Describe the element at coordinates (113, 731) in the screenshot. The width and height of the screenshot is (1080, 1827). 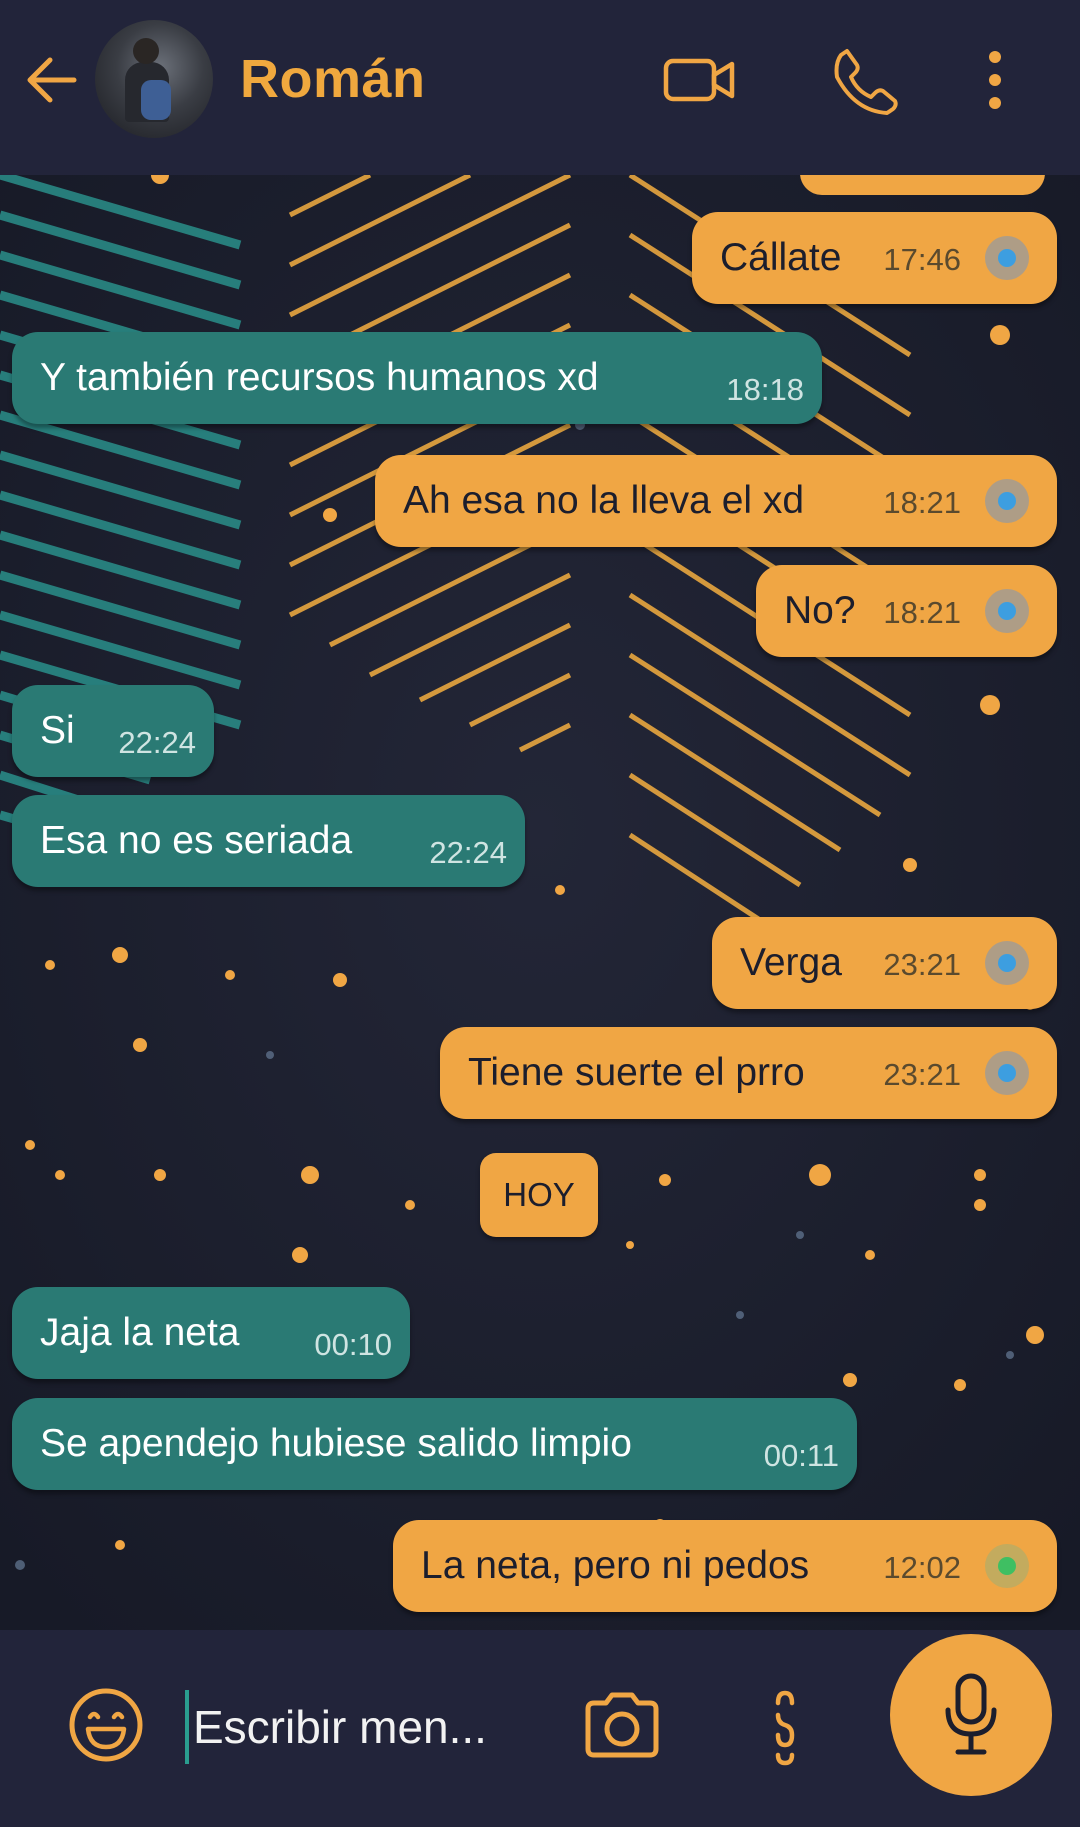
I see `message-bubble-incoming: Si 22:24` at that location.